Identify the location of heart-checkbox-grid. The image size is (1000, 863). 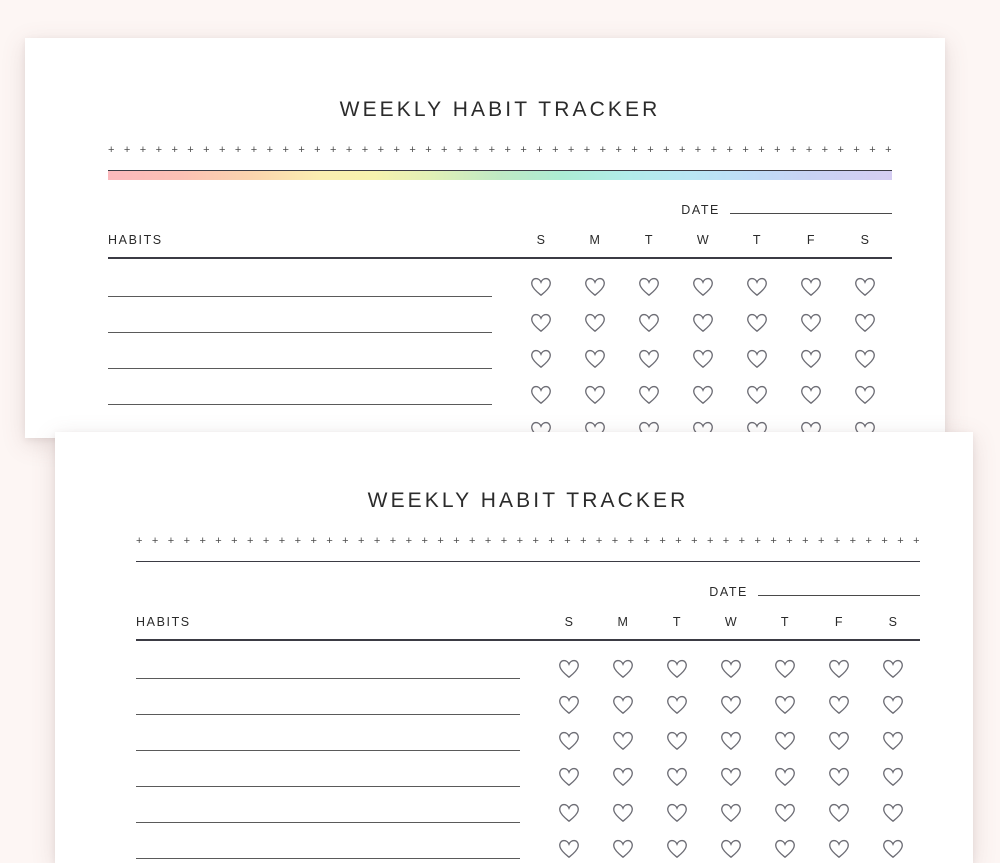
(703, 353).